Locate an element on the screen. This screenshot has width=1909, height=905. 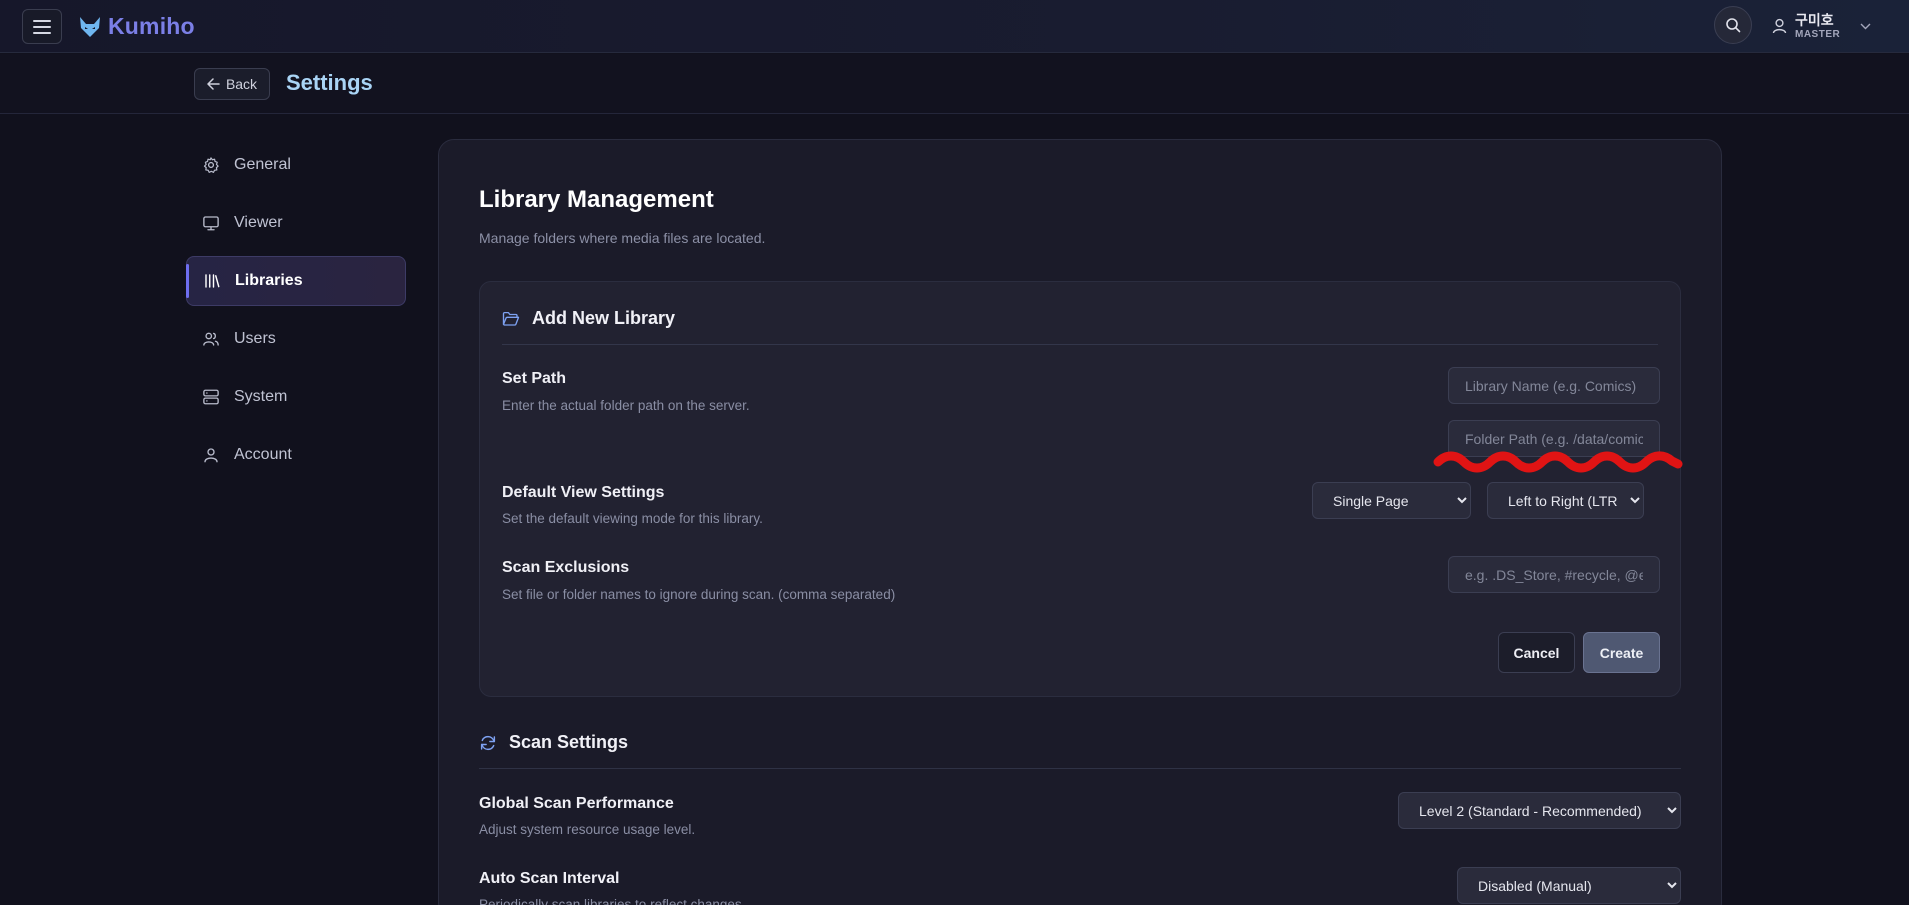
server-icon is located at coordinates (211, 397).